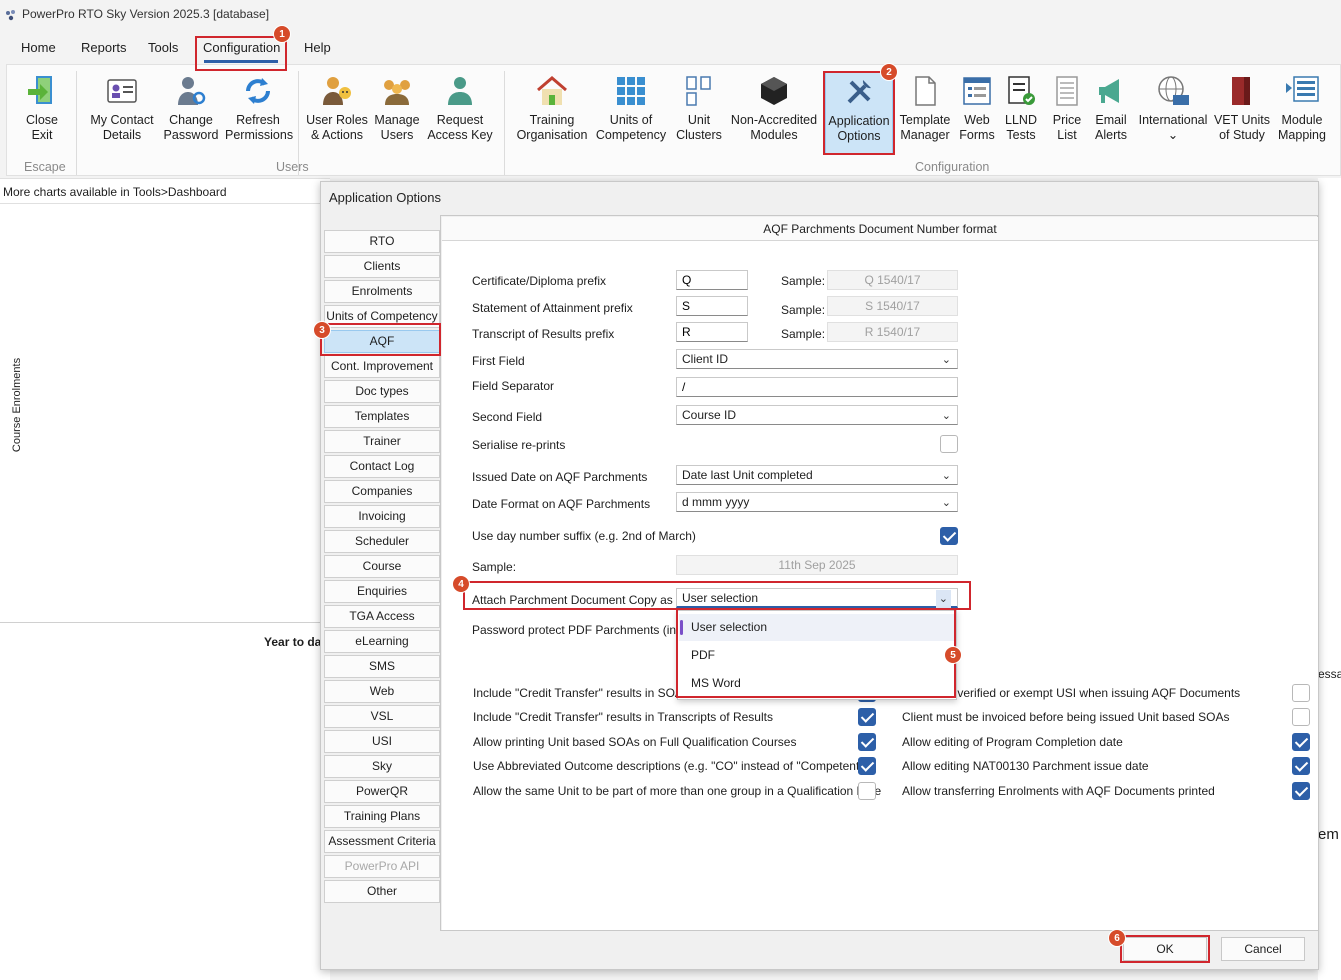 Image resolution: width=1341 pixels, height=980 pixels. I want to click on nav-elearning: eLearning, so click(382, 641).